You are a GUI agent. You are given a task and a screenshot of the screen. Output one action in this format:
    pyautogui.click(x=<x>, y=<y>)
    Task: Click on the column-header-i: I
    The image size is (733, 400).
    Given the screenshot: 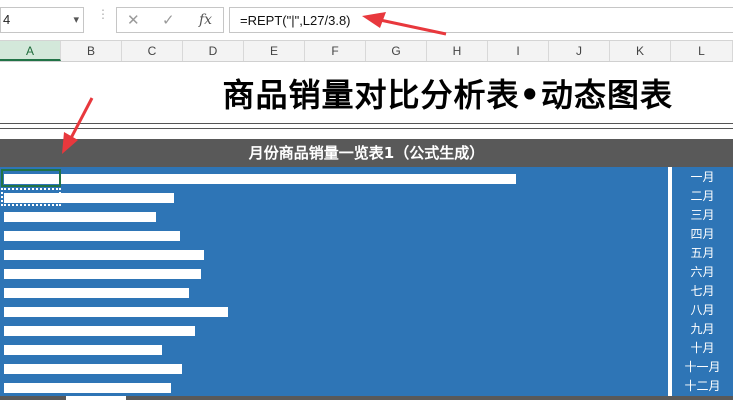 What is the action you would take?
    pyautogui.click(x=518, y=51)
    